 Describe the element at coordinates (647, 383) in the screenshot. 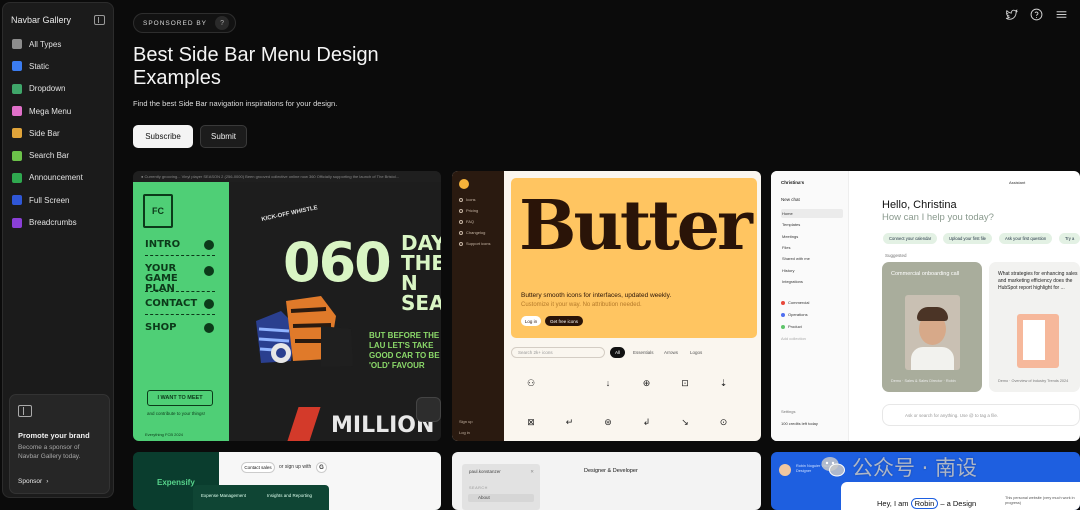

I see `glyph-icon: ⊕` at that location.